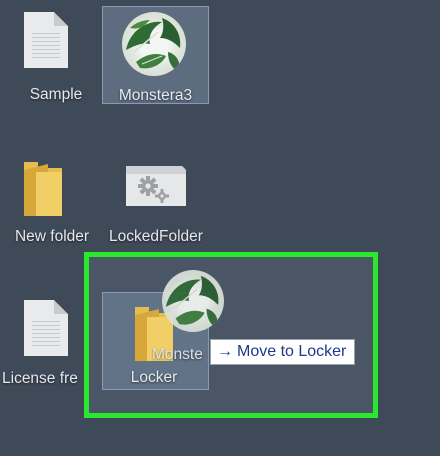 The width and height of the screenshot is (440, 456). What do you see at coordinates (56, 94) in the screenshot?
I see `desktop-icon-label: Sample` at bounding box center [56, 94].